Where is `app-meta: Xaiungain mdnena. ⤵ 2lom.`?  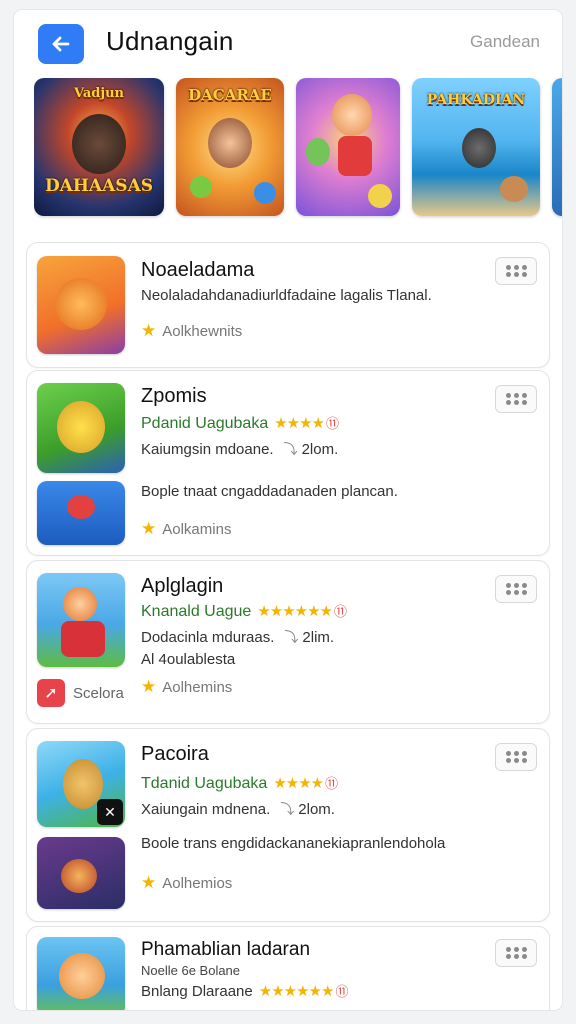
app-meta: Xaiungain mdnena. ⤵ 2lom. is located at coordinates (238, 809).